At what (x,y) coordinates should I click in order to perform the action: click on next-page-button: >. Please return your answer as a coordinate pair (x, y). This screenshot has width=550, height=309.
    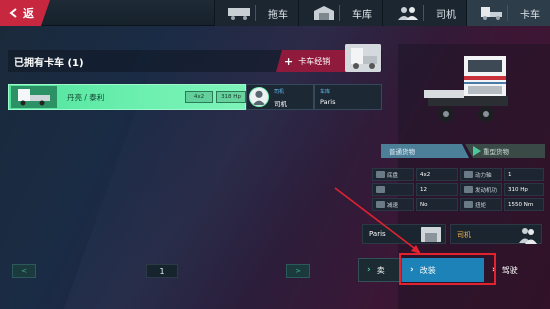
    Looking at the image, I should click on (298, 271).